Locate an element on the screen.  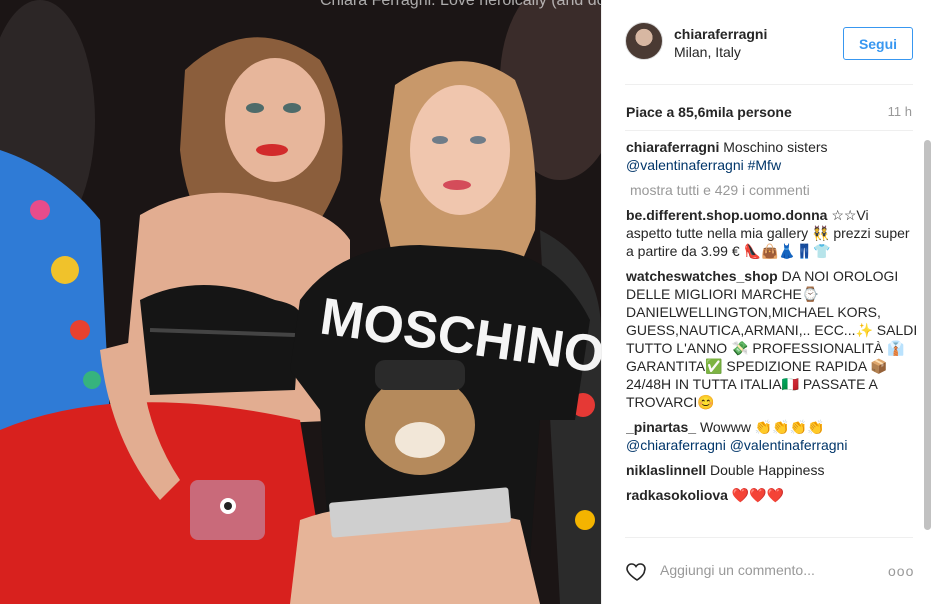
comment-text: ❤️❤️❤️ is located at coordinates (758, 495).